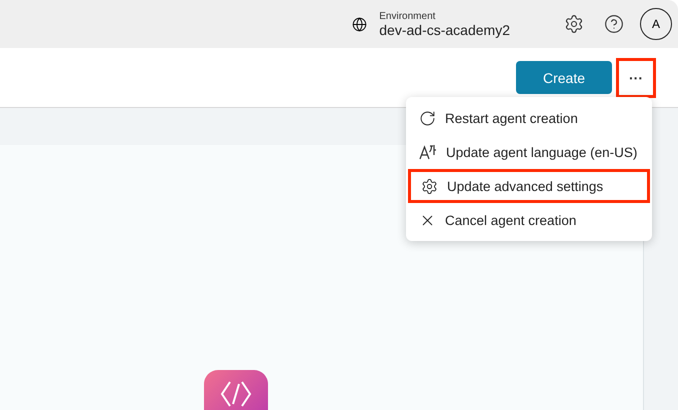 This screenshot has height=410, width=678. I want to click on menu-item: Update advanced settings, so click(529, 186).